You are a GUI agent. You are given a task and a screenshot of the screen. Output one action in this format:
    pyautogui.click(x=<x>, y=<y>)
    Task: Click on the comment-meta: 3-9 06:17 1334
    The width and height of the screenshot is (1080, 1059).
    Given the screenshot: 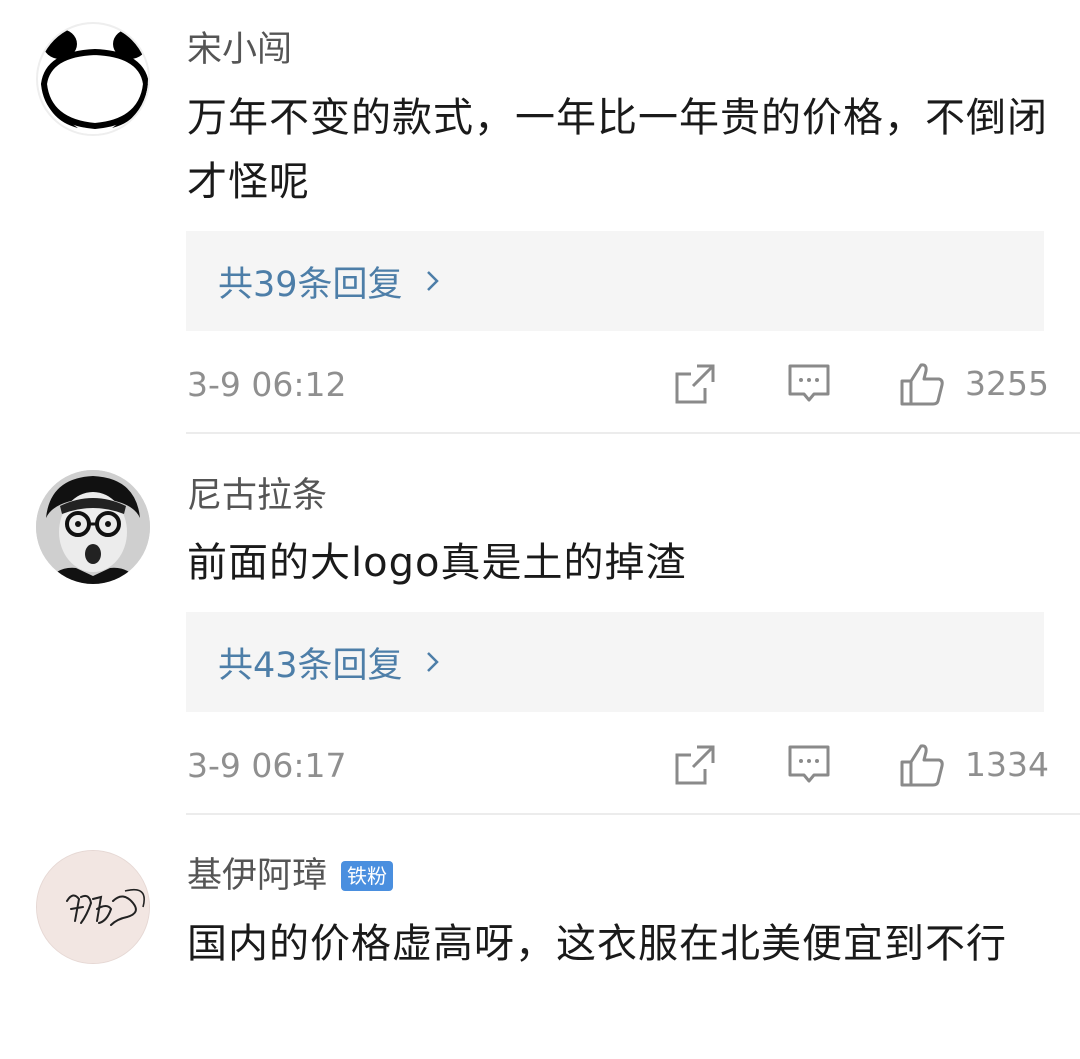 What is the action you would take?
    pyautogui.click(x=618, y=765)
    